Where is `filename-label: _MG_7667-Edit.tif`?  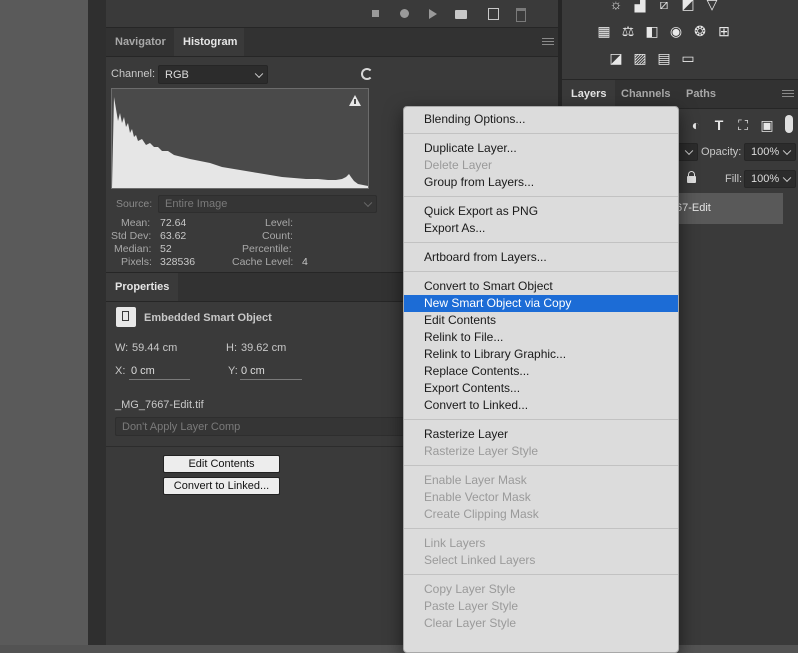 filename-label: _MG_7667-Edit.tif is located at coordinates (159, 405).